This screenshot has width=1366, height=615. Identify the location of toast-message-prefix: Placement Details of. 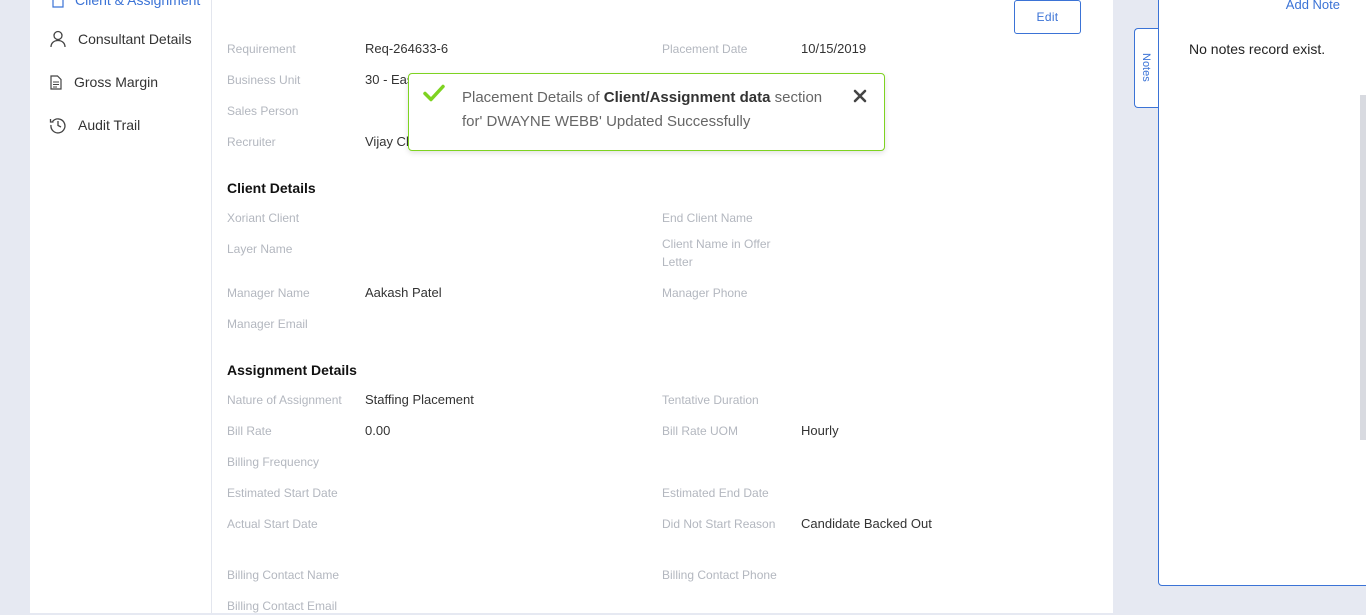
(533, 97).